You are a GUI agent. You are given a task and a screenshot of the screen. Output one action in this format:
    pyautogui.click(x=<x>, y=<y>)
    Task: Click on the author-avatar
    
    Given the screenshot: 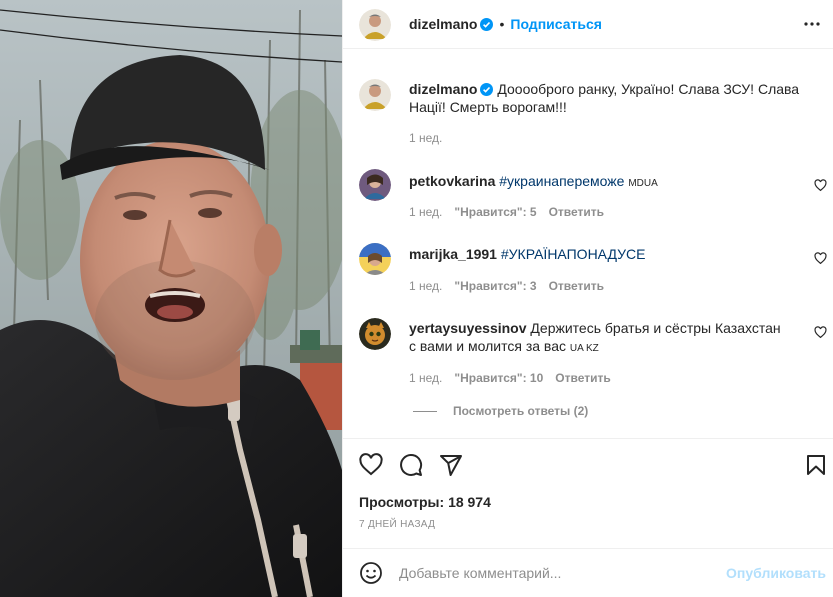 What is the action you would take?
    pyautogui.click(x=375, y=25)
    